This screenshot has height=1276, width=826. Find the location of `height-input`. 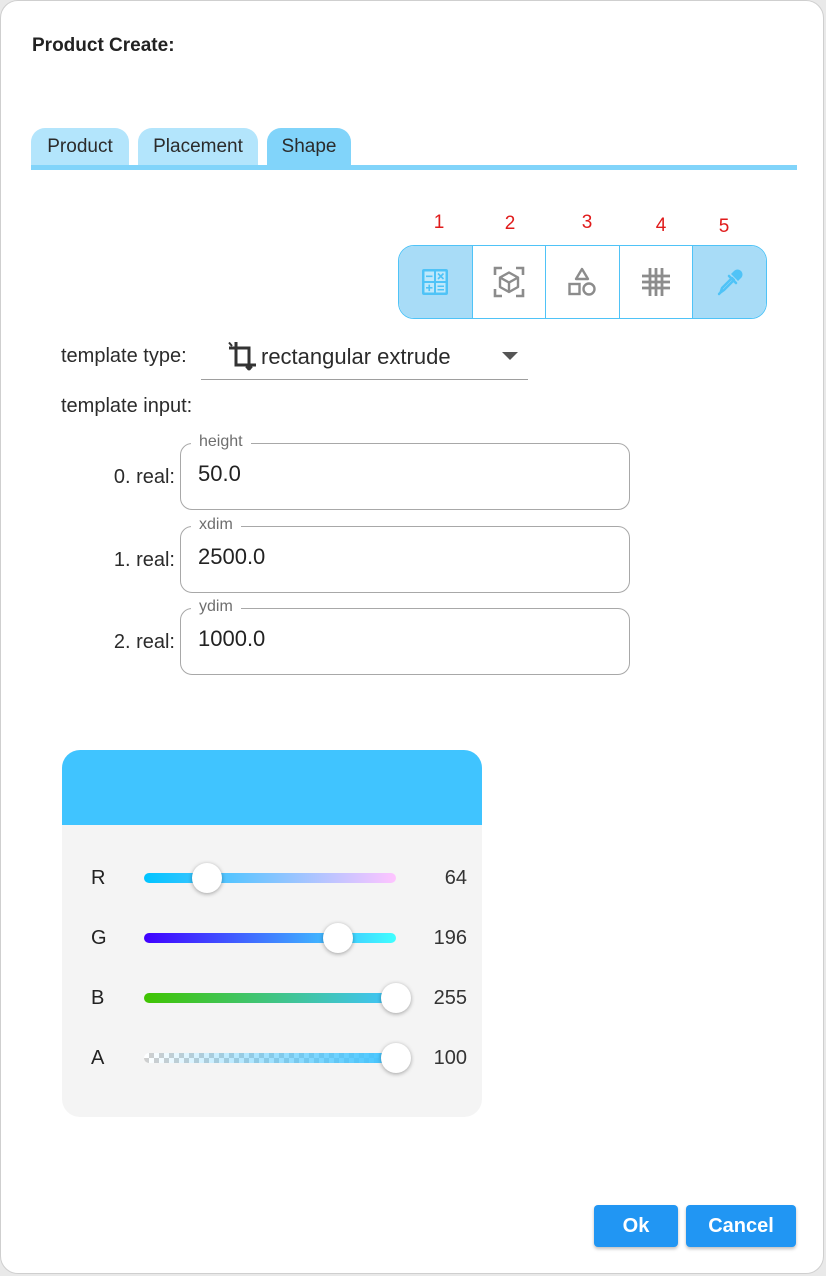

height-input is located at coordinates (398, 474).